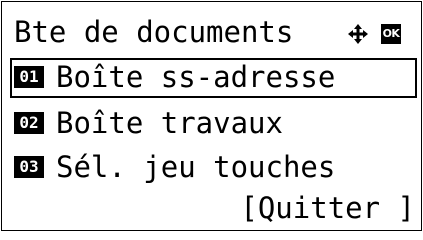 This screenshot has width=423, height=240. Describe the element at coordinates (154, 32) in the screenshot. I see `page-title: Bte de documents` at that location.